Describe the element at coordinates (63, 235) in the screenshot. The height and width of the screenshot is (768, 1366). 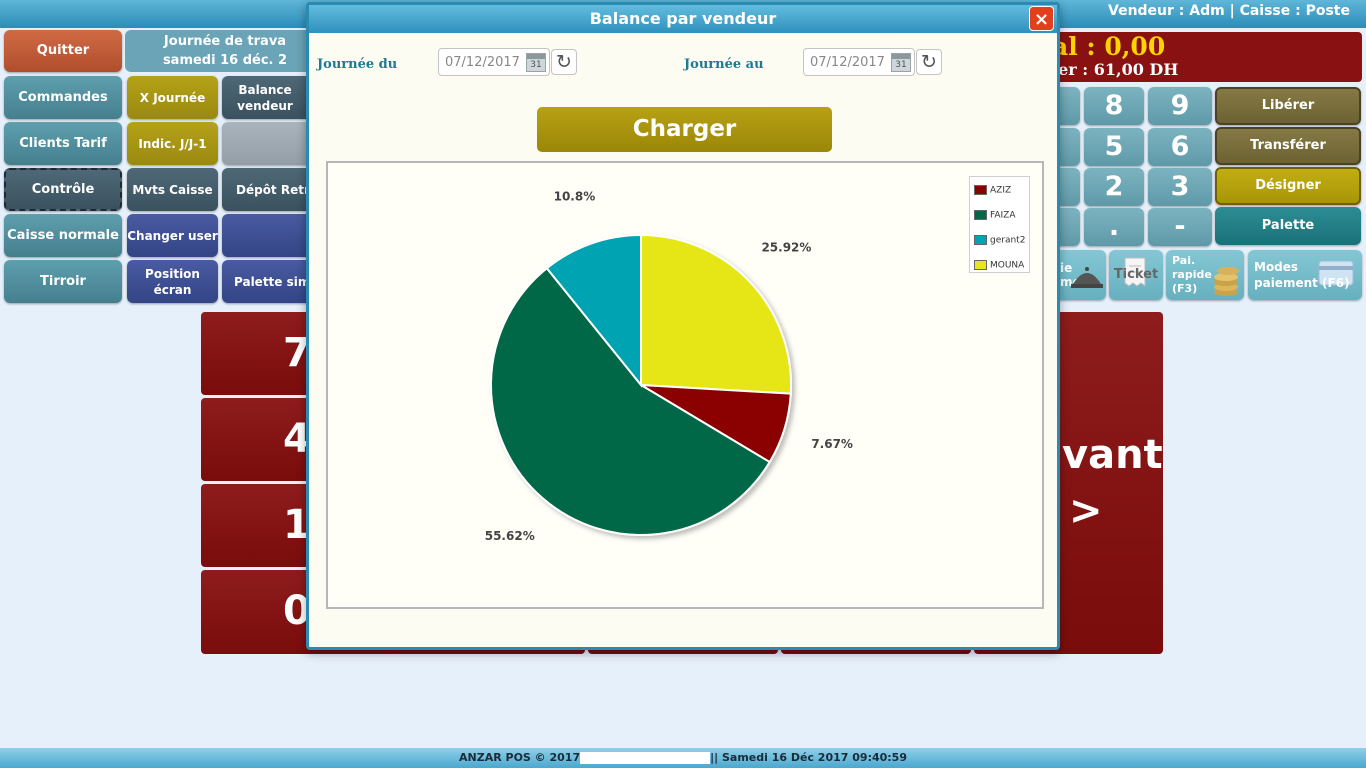
I see `caisse-normale-button: Caisse normale` at that location.